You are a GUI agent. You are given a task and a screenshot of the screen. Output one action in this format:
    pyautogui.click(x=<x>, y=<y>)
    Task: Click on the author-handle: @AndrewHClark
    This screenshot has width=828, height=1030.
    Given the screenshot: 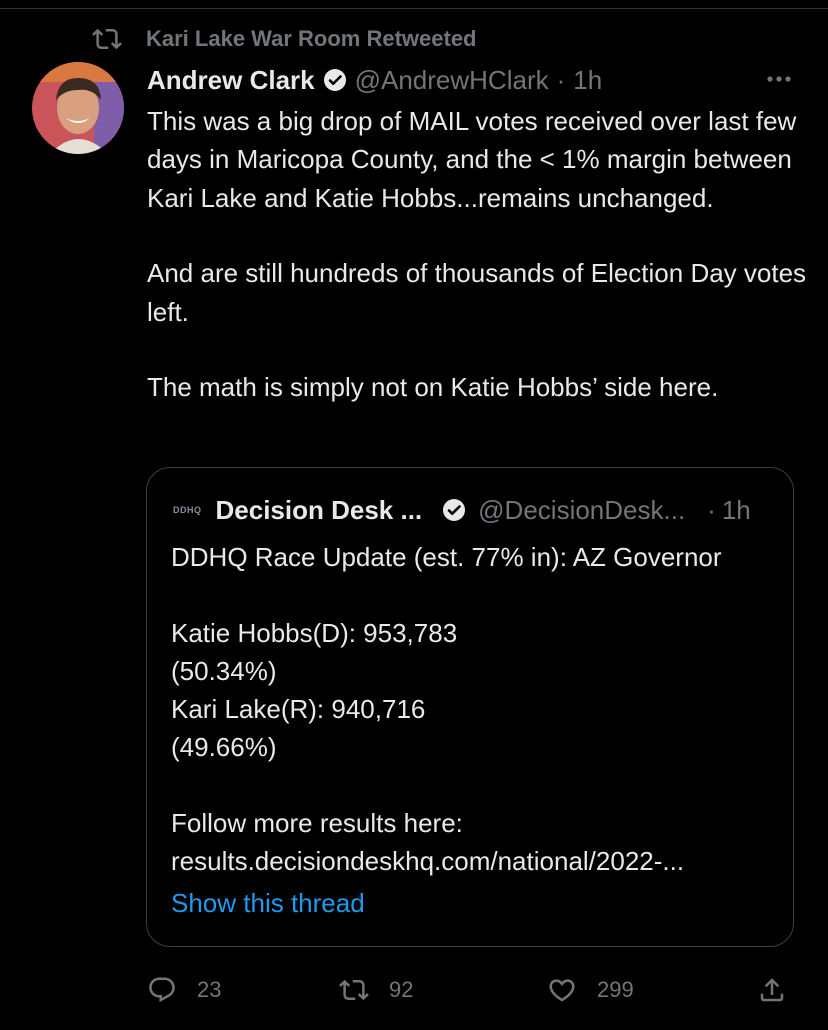 What is the action you would take?
    pyautogui.click(x=452, y=80)
    